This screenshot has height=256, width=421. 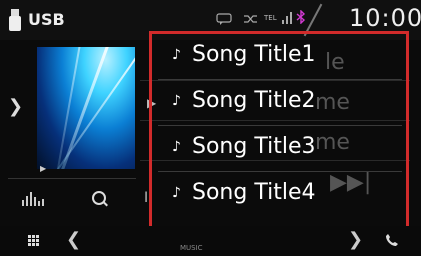 What do you see at coordinates (254, 54) in the screenshot?
I see `song-title: Song Title1` at bounding box center [254, 54].